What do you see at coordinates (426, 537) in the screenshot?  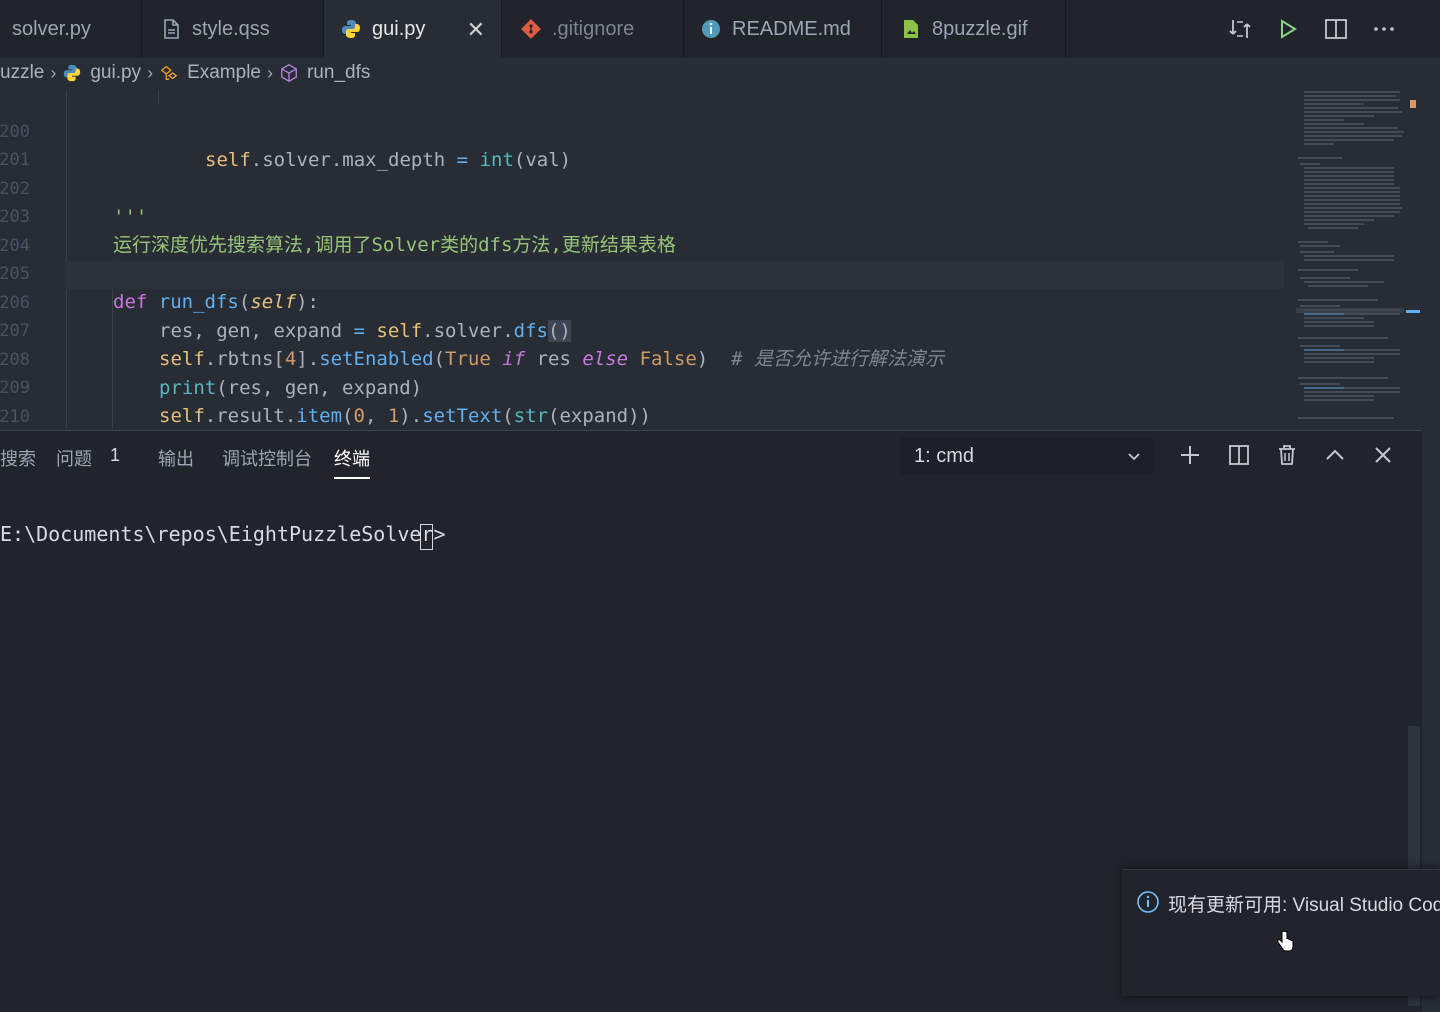 I see `terminal-cursor` at bounding box center [426, 537].